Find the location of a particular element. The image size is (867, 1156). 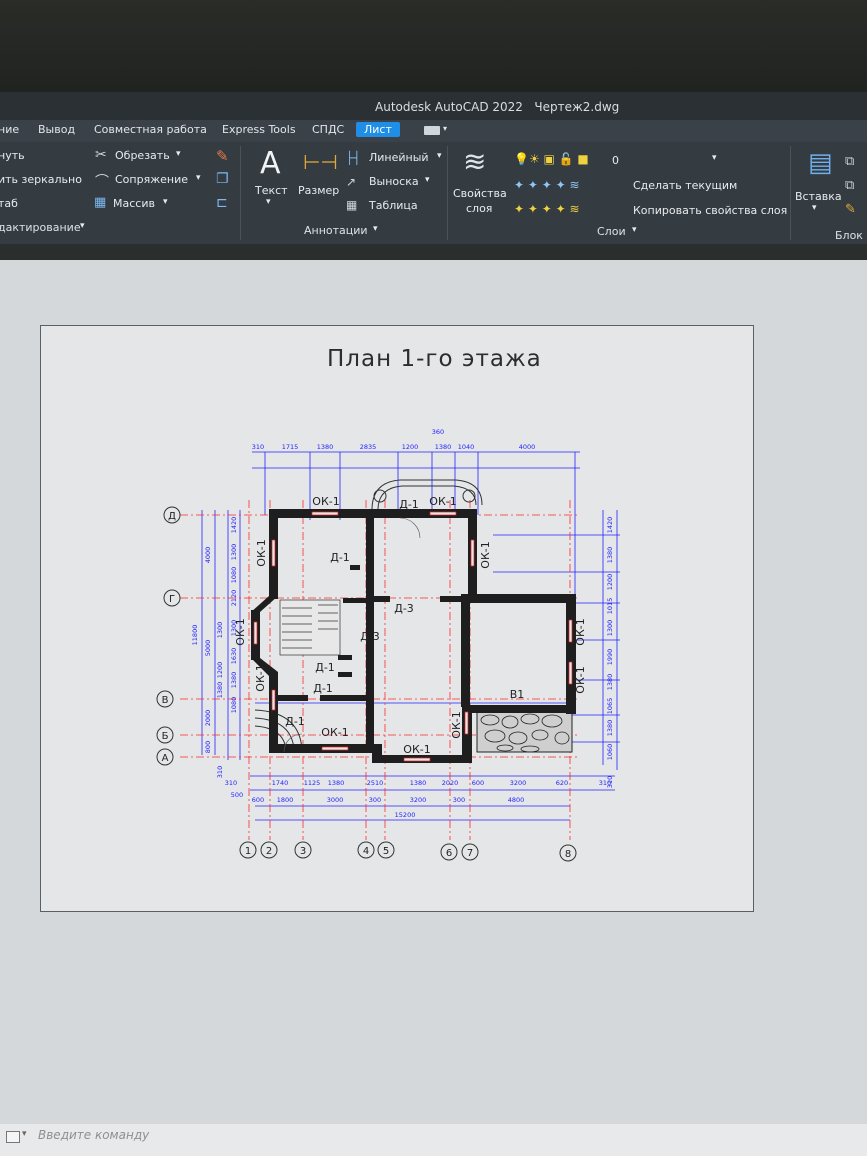

dim-bottom: 310 is located at coordinates (231, 783).